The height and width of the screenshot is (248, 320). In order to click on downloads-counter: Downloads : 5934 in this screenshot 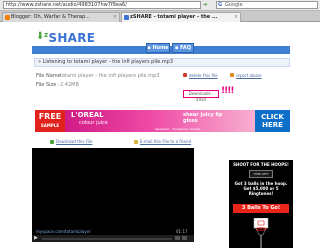, I will do `click(201, 96)`.